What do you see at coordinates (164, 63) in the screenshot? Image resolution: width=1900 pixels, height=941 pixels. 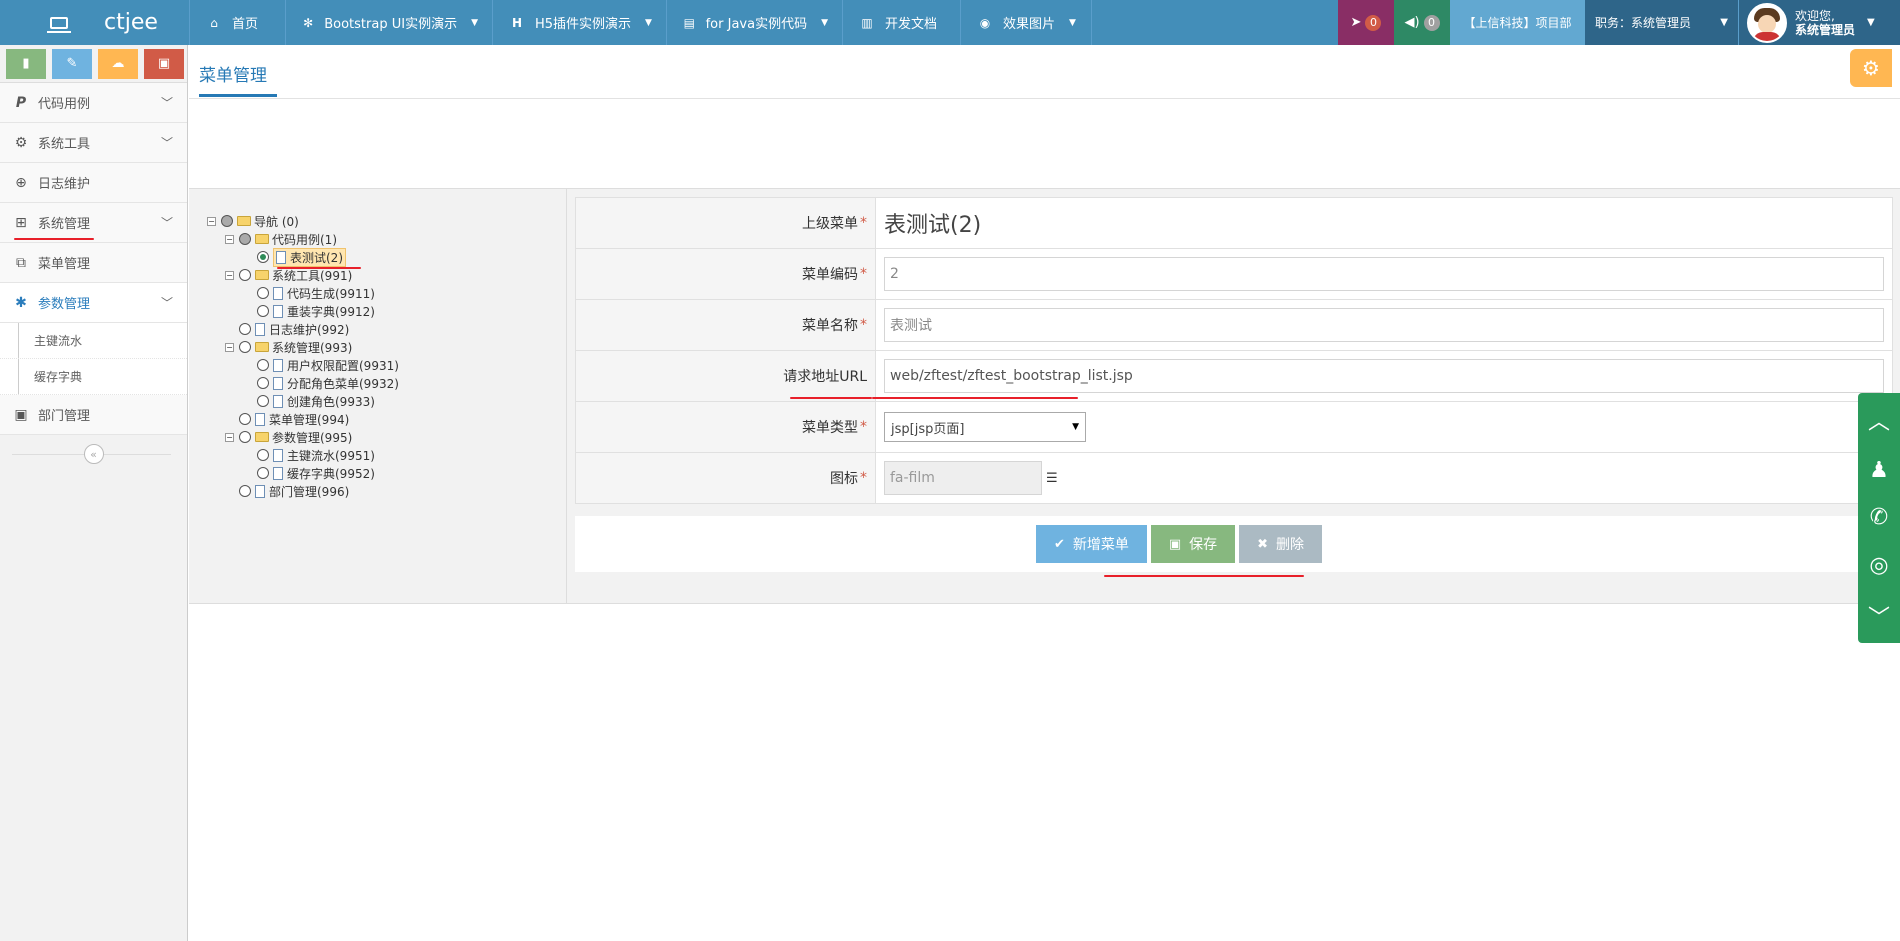 I see `shortcut-cogs-button: ▣` at bounding box center [164, 63].